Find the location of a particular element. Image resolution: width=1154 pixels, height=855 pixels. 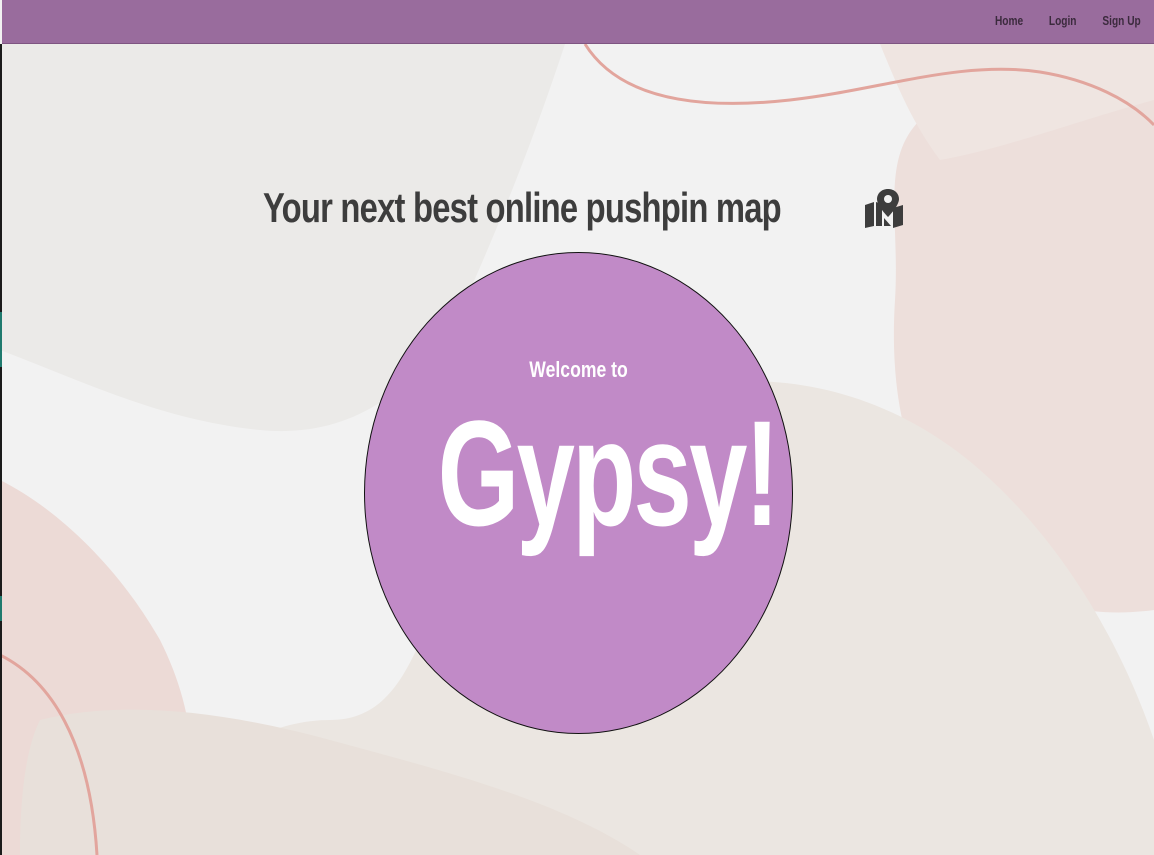

welcome-label: Welcome to is located at coordinates (578, 369).